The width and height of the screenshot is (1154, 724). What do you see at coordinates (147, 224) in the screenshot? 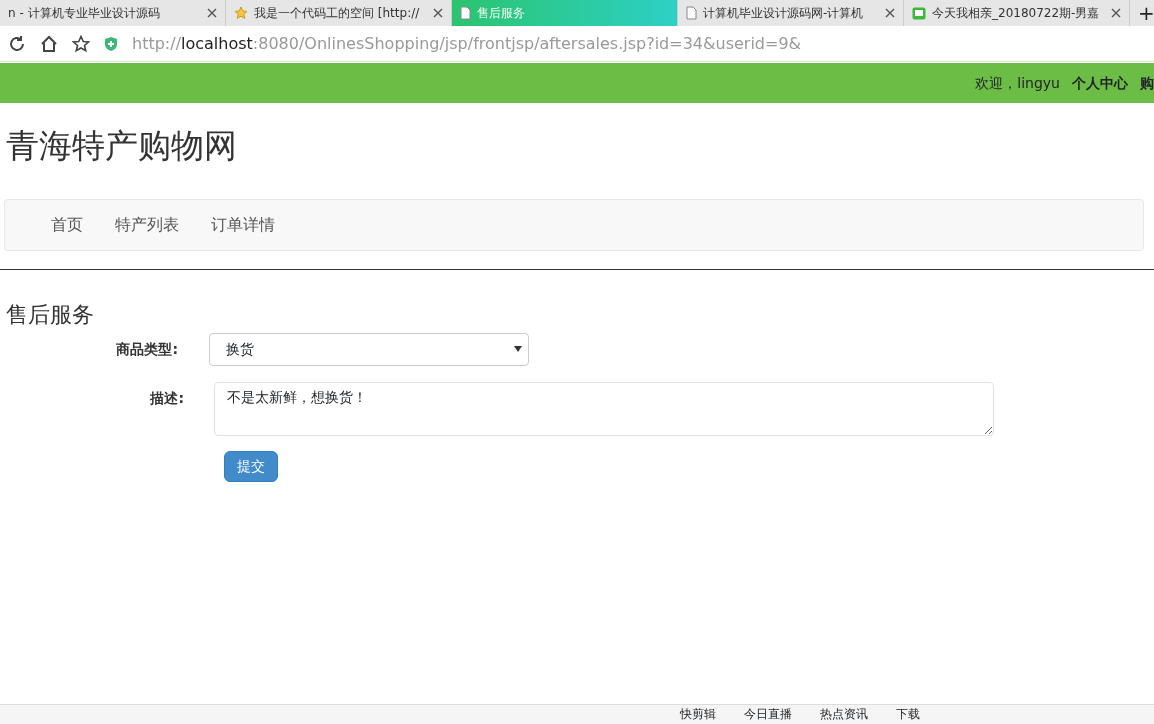
I see `nav-link: 特产列表` at bounding box center [147, 224].